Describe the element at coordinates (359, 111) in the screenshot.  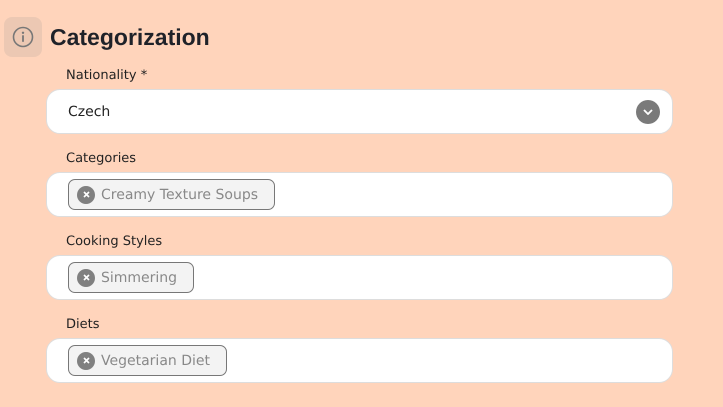
I see `select-field: Czech` at that location.